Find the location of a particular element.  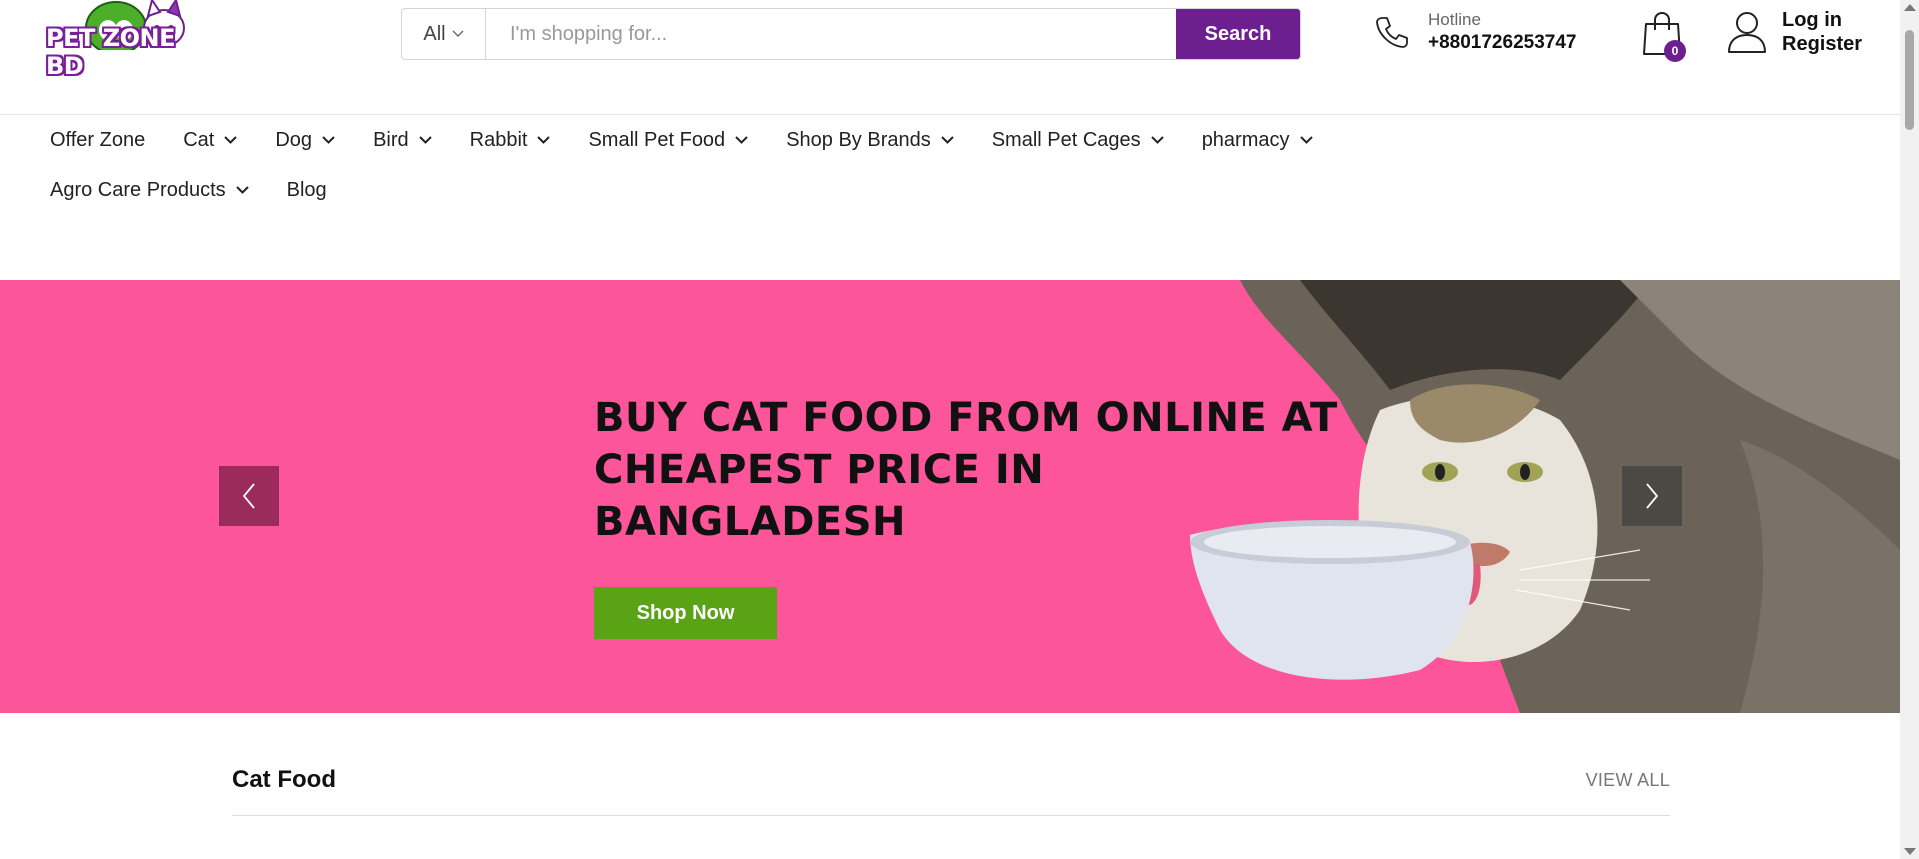

nav-item-offer-zone: Offer Zone is located at coordinates (97, 140).